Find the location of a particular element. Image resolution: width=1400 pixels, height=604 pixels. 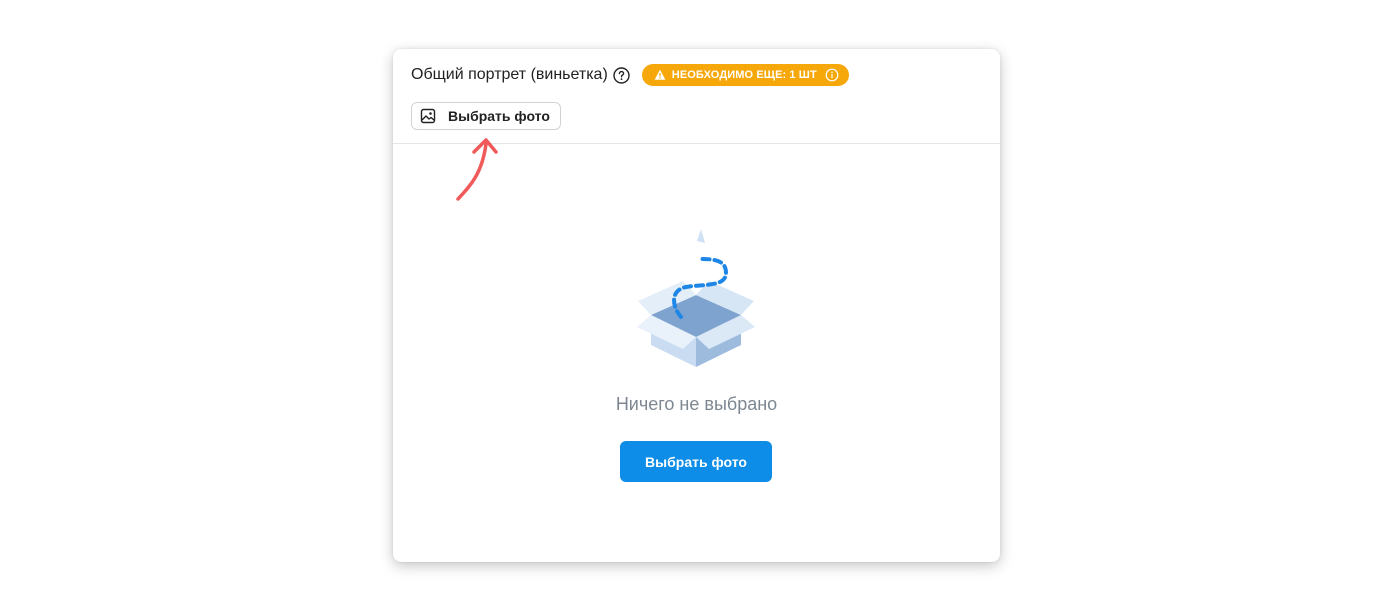

warning-badge: НЕОБХОДИМО ЕЩЕ: 1 ШТ is located at coordinates (745, 75).